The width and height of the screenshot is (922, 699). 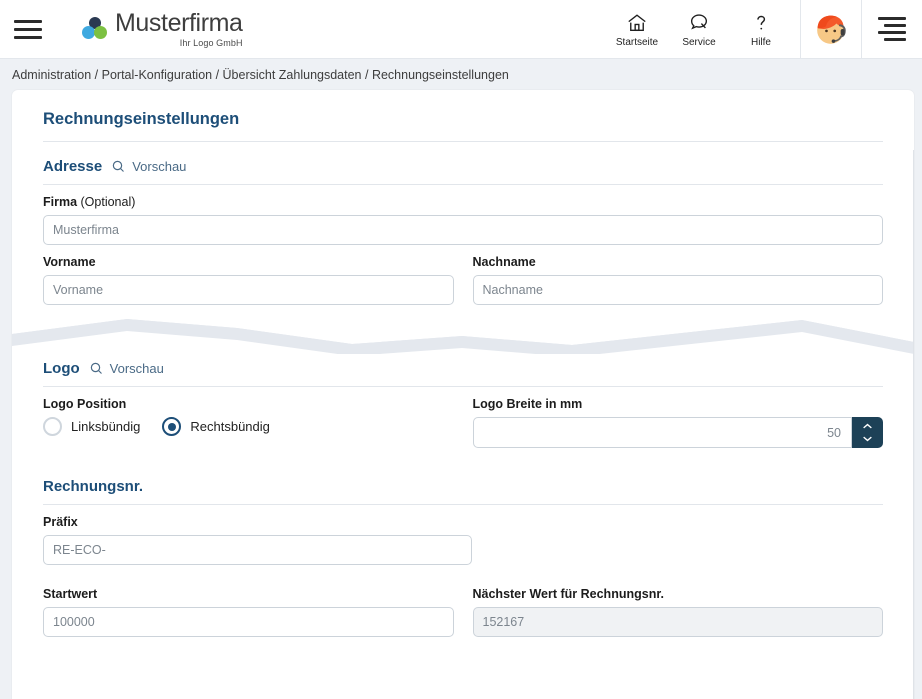 What do you see at coordinates (463, 476) in the screenshot?
I see `section-header-rechnungsnr: Rechnungsnr.` at bounding box center [463, 476].